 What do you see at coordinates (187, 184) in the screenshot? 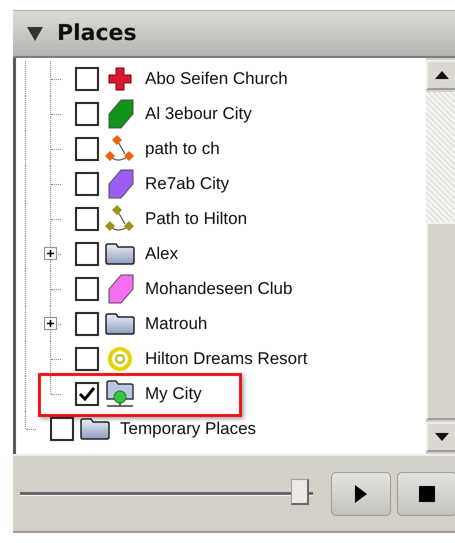
I see `tree-item-label: Re7ab City` at bounding box center [187, 184].